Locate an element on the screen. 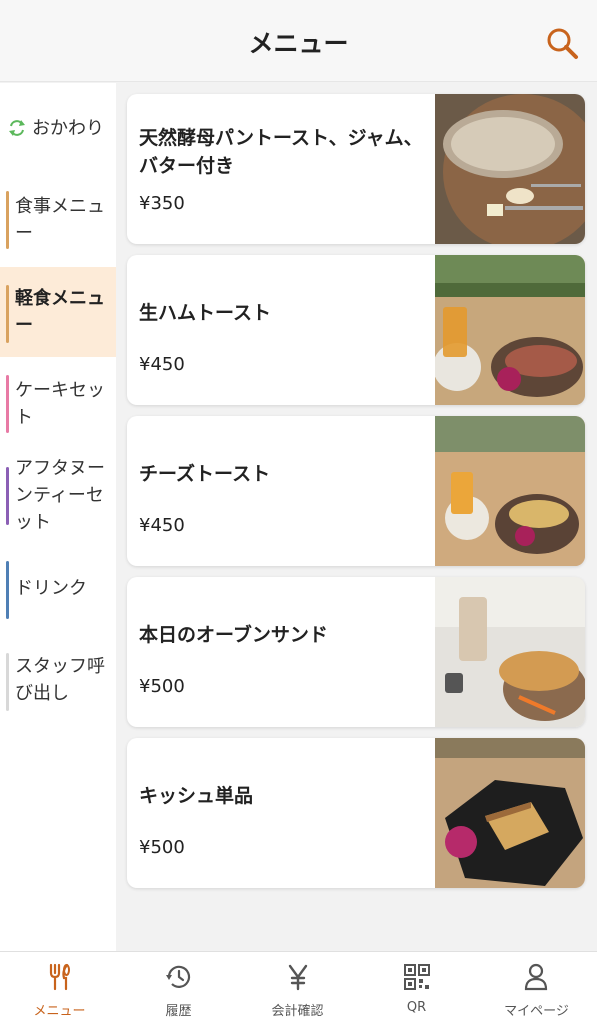  sidebar-item-light-meal: 軽食メニュー is located at coordinates (58, 312).